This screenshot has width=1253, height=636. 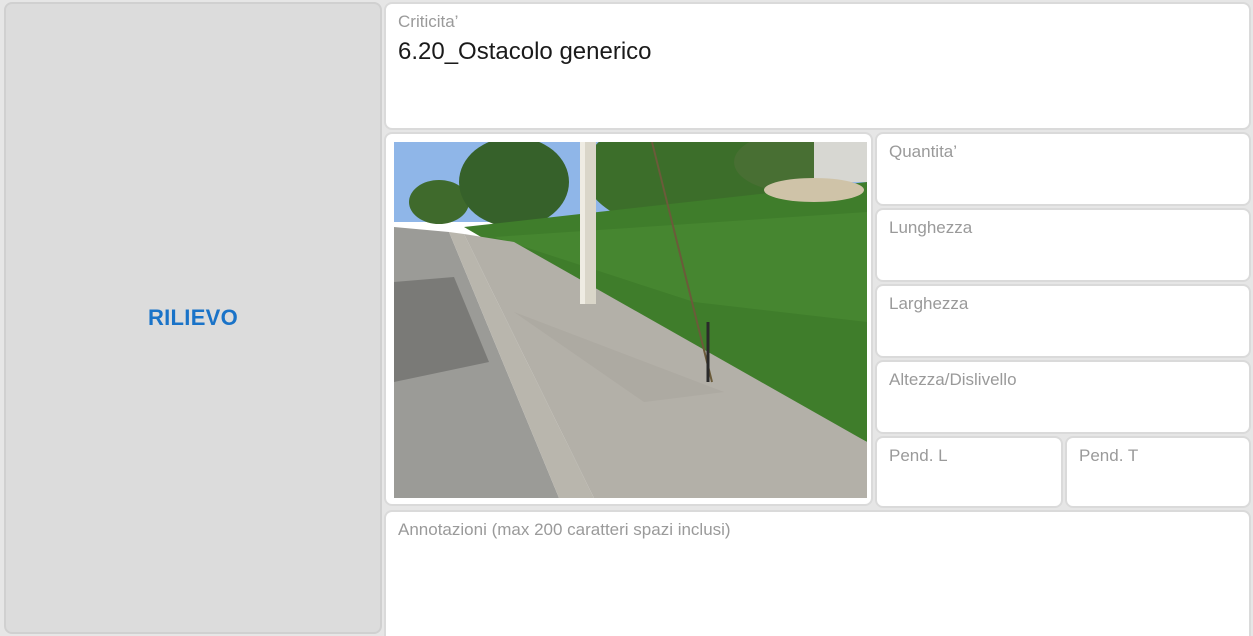 What do you see at coordinates (428, 21) in the screenshot?
I see `criticita-label: Criticita’` at bounding box center [428, 21].